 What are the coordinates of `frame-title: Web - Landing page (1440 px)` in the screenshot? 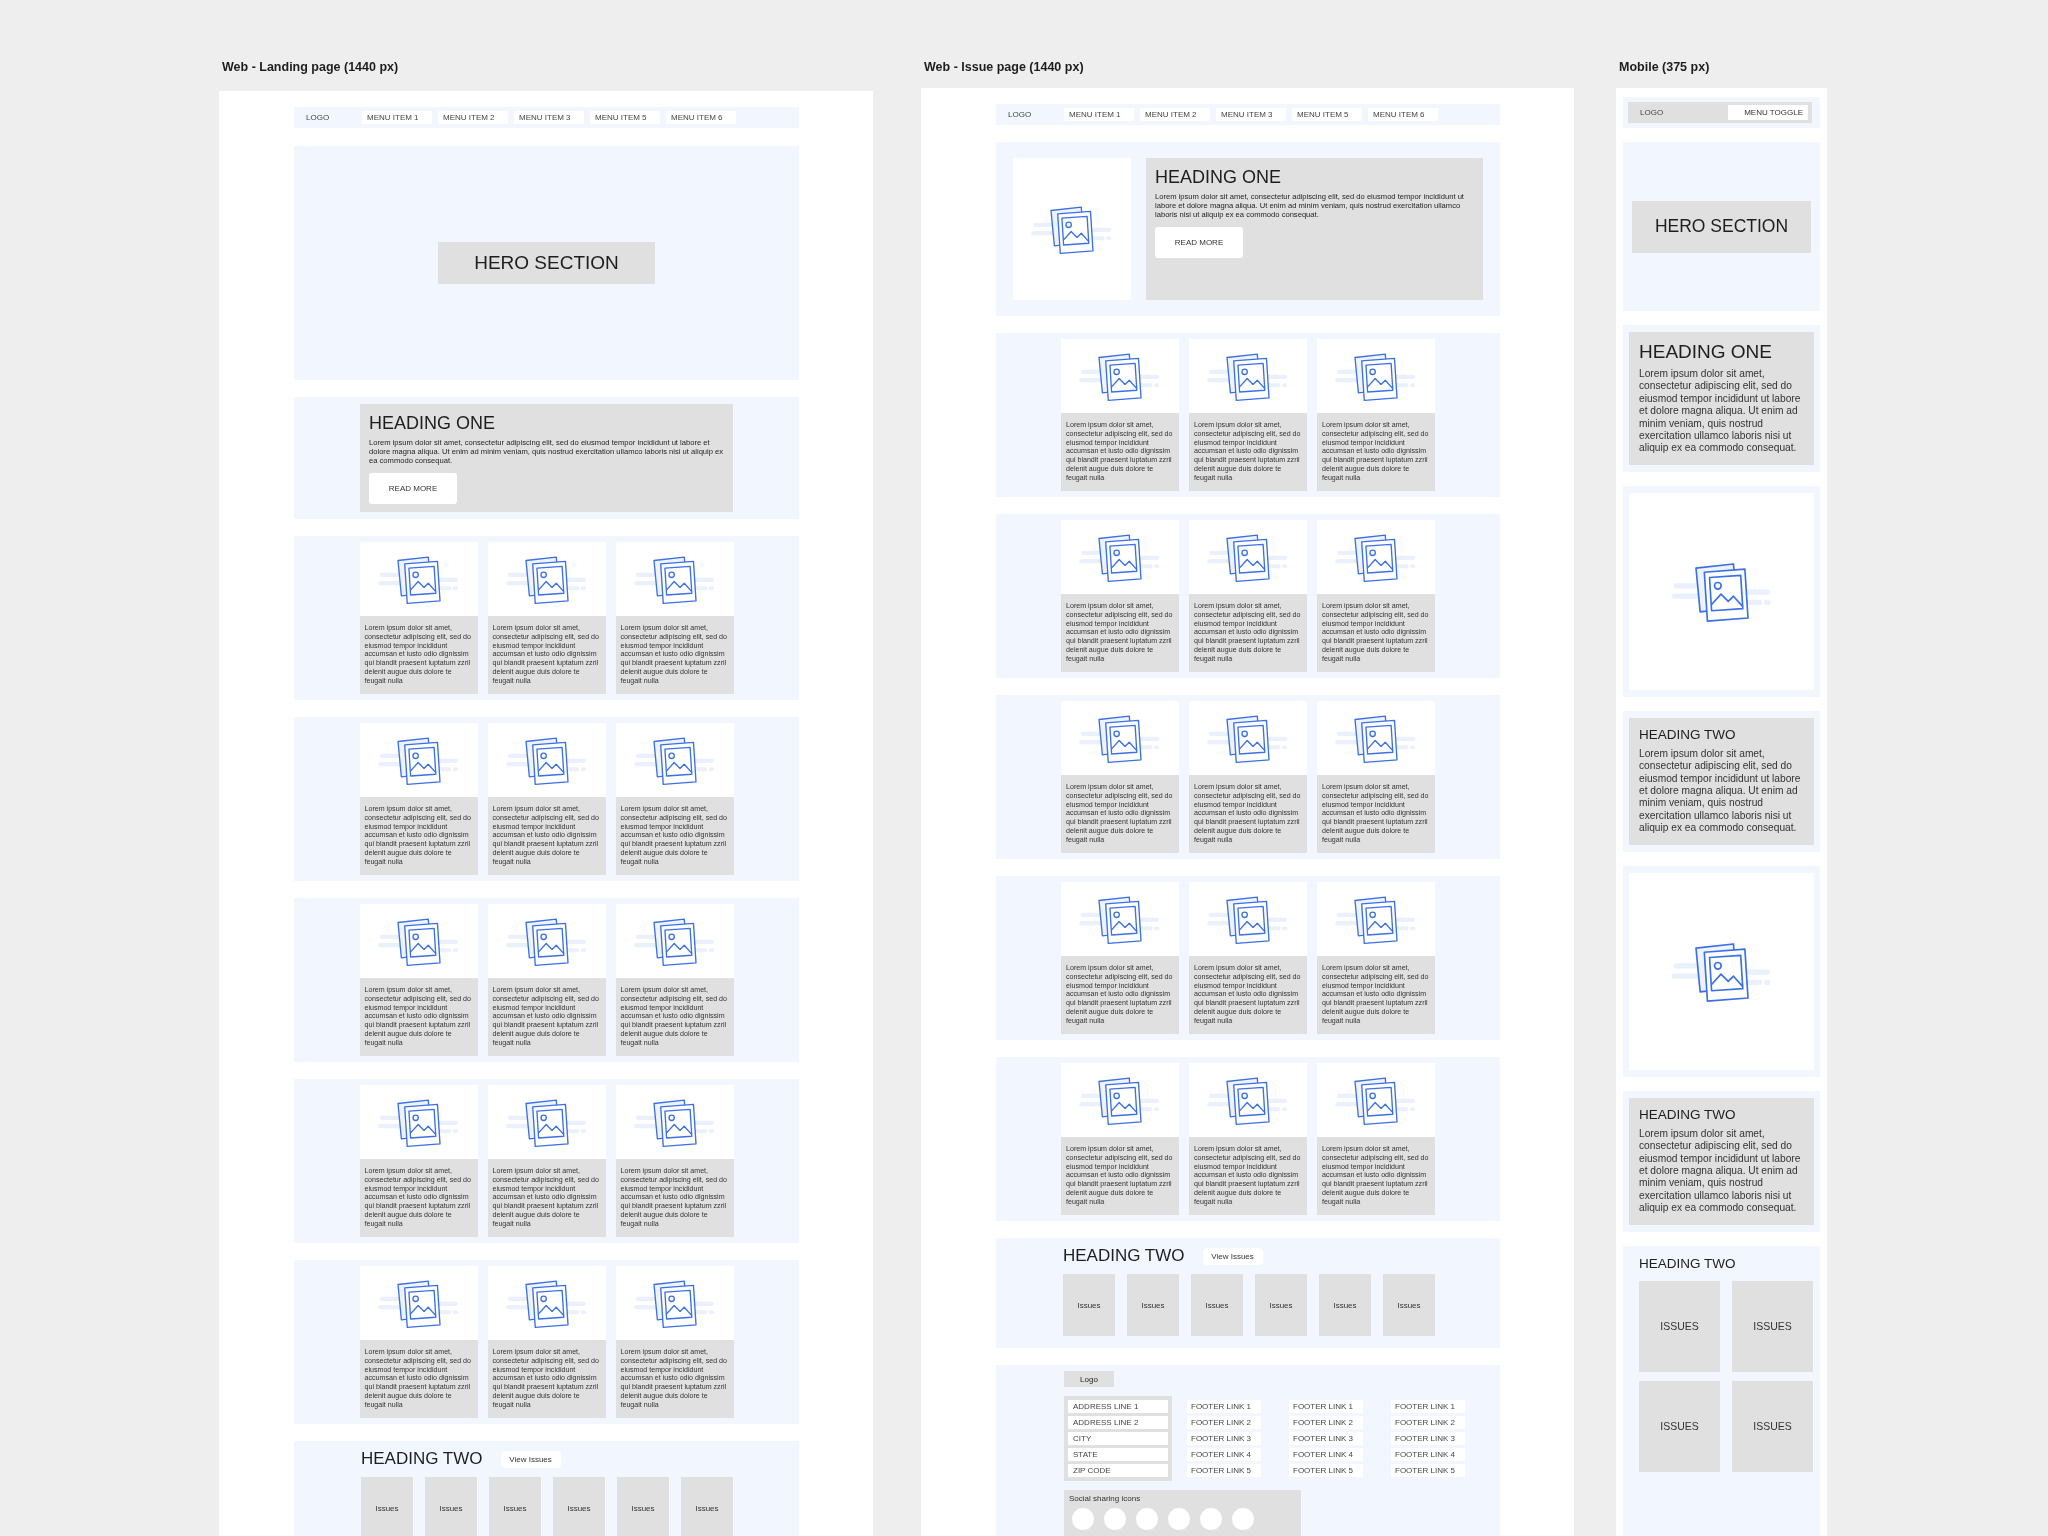 It's located at (311, 68).